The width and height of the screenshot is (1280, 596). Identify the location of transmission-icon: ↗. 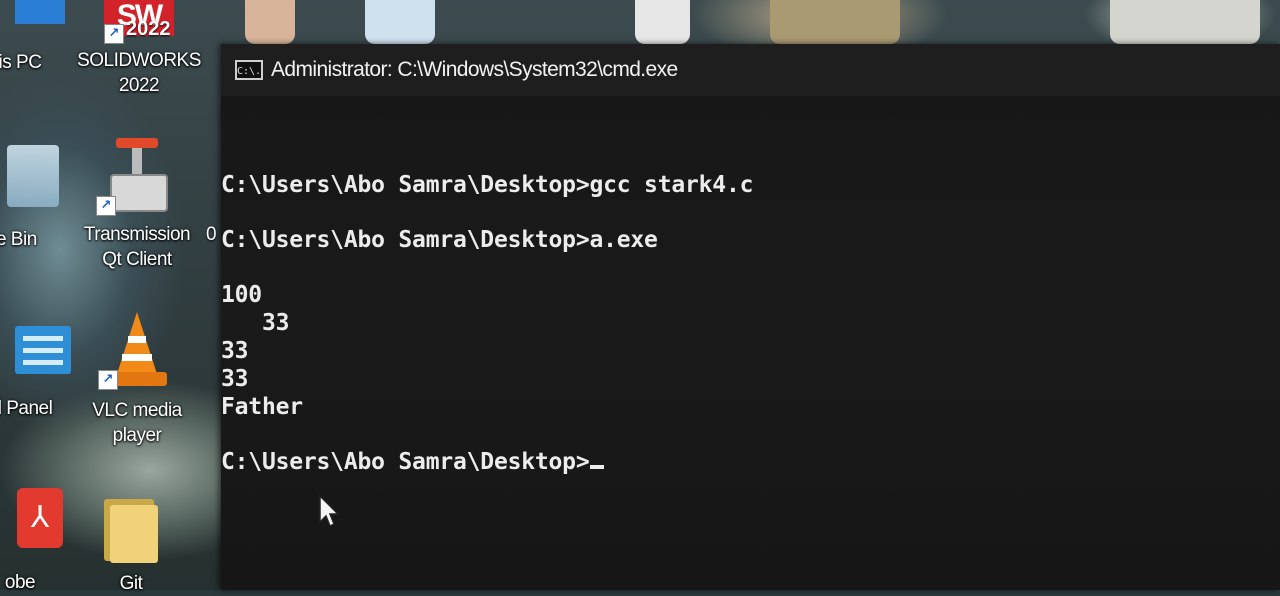
(133, 177).